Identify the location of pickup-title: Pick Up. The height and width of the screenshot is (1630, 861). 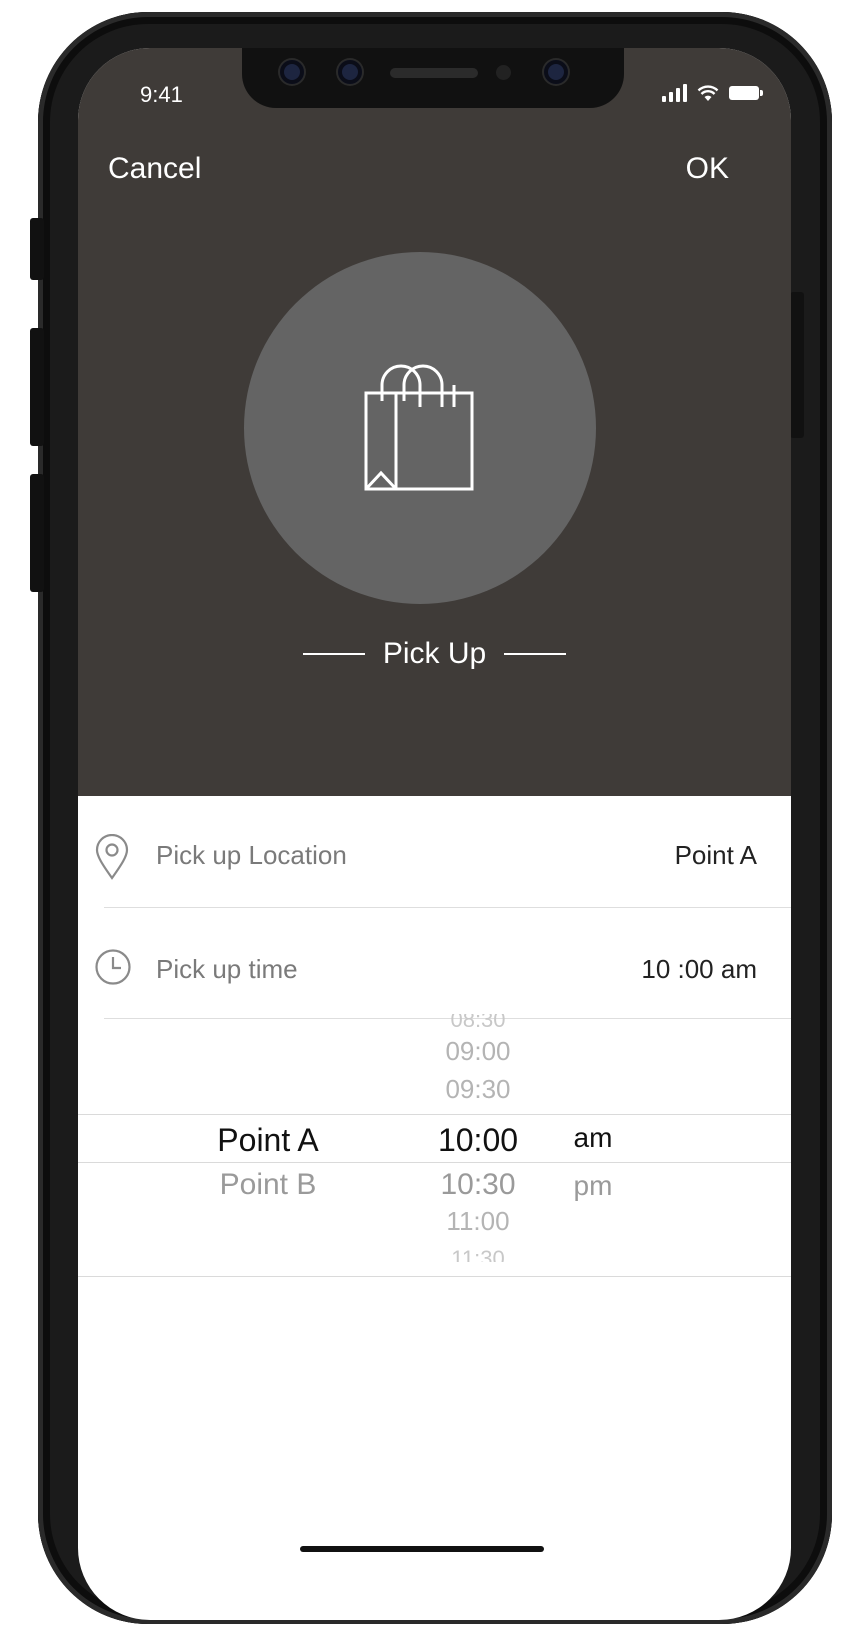
(434, 653).